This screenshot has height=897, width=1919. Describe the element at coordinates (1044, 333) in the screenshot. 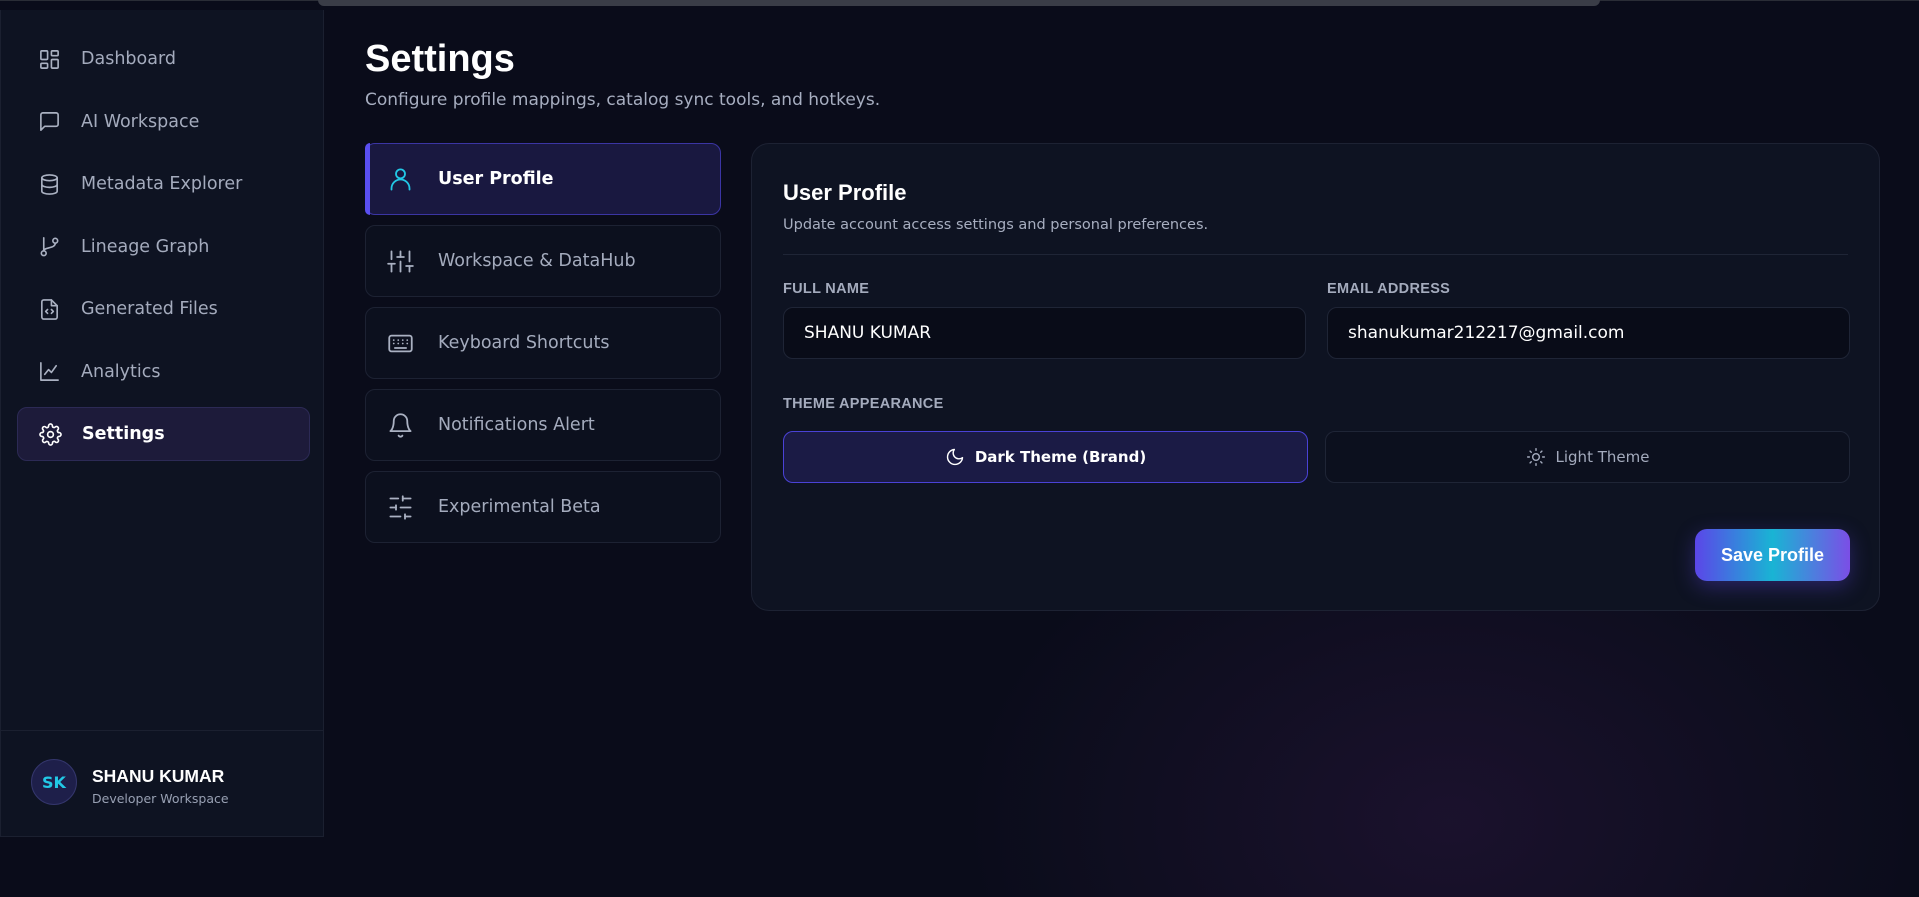

I see `full-name-input` at that location.